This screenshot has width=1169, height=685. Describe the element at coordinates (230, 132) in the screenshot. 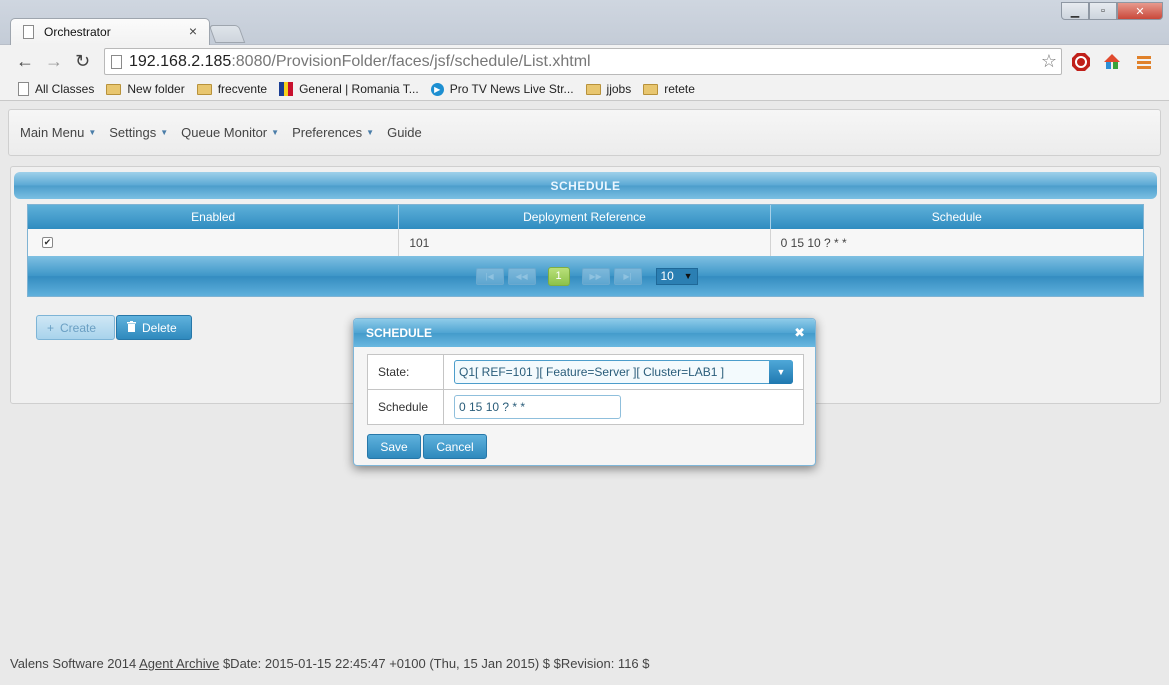

I see `menu-queue-monitor: Queue Monitor ▼` at that location.